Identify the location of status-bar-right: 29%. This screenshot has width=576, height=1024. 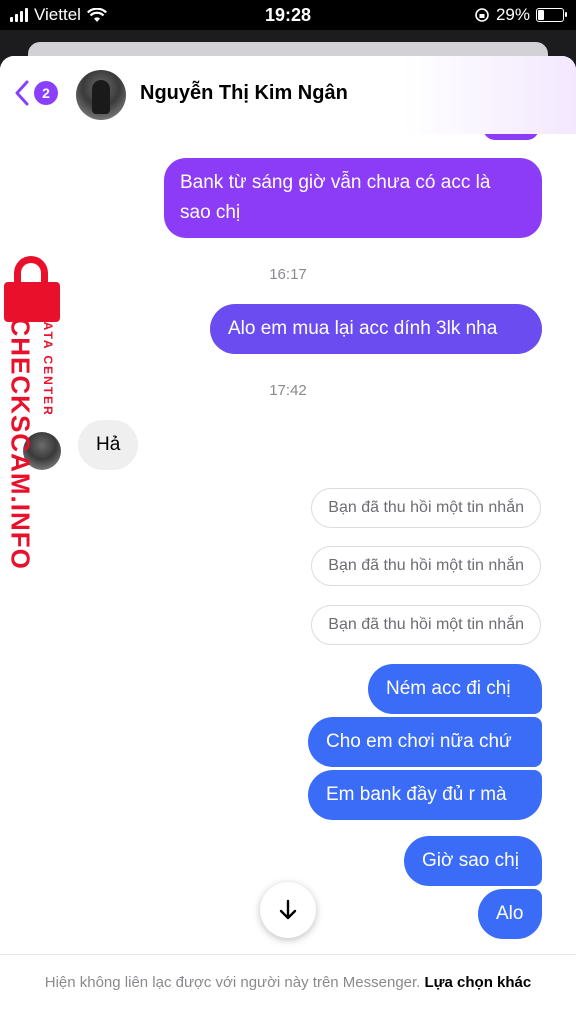
(520, 15).